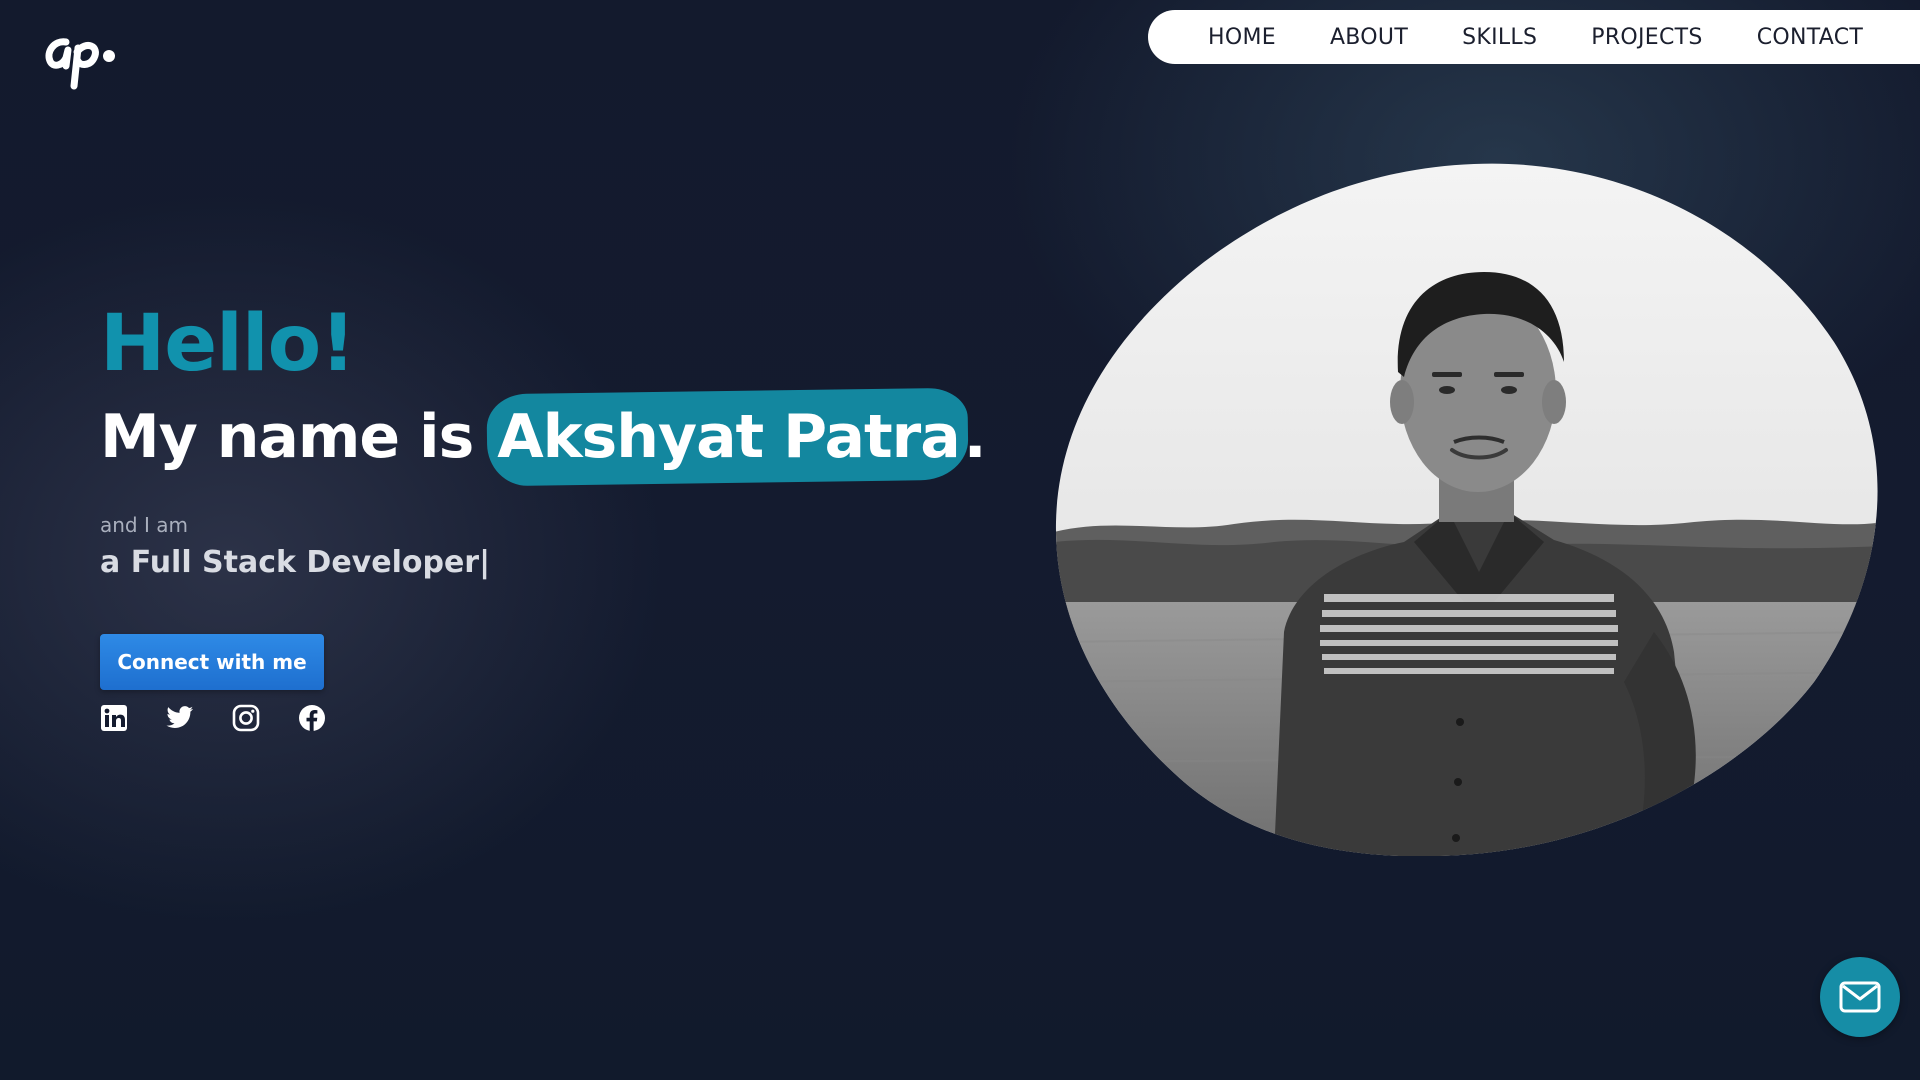 The height and width of the screenshot is (1080, 1920). Describe the element at coordinates (81, 60) in the screenshot. I see `site-logo` at that location.